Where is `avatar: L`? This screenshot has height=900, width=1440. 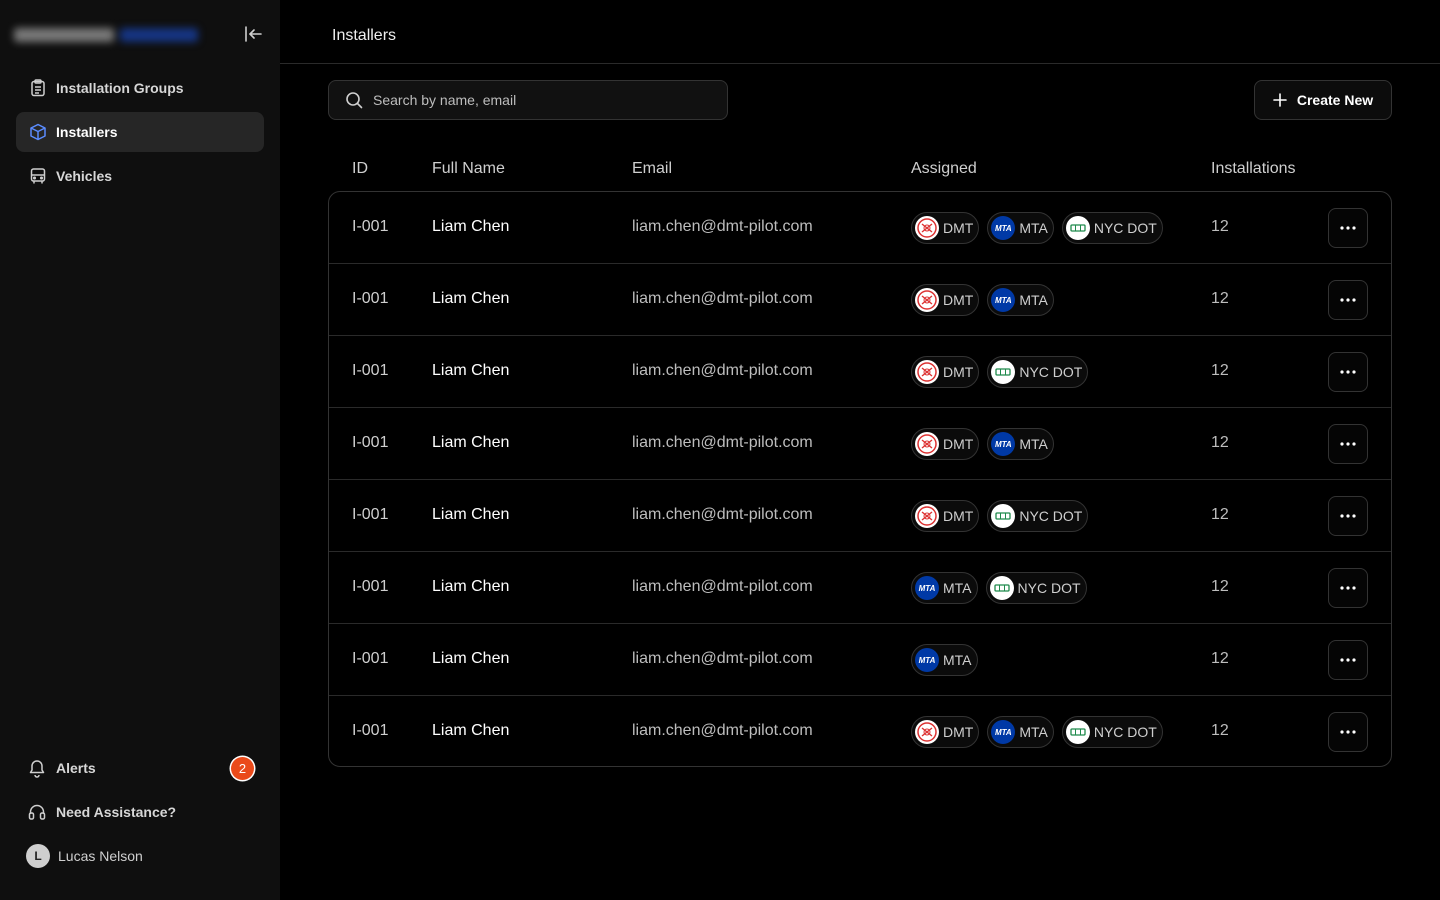
avatar: L is located at coordinates (38, 856).